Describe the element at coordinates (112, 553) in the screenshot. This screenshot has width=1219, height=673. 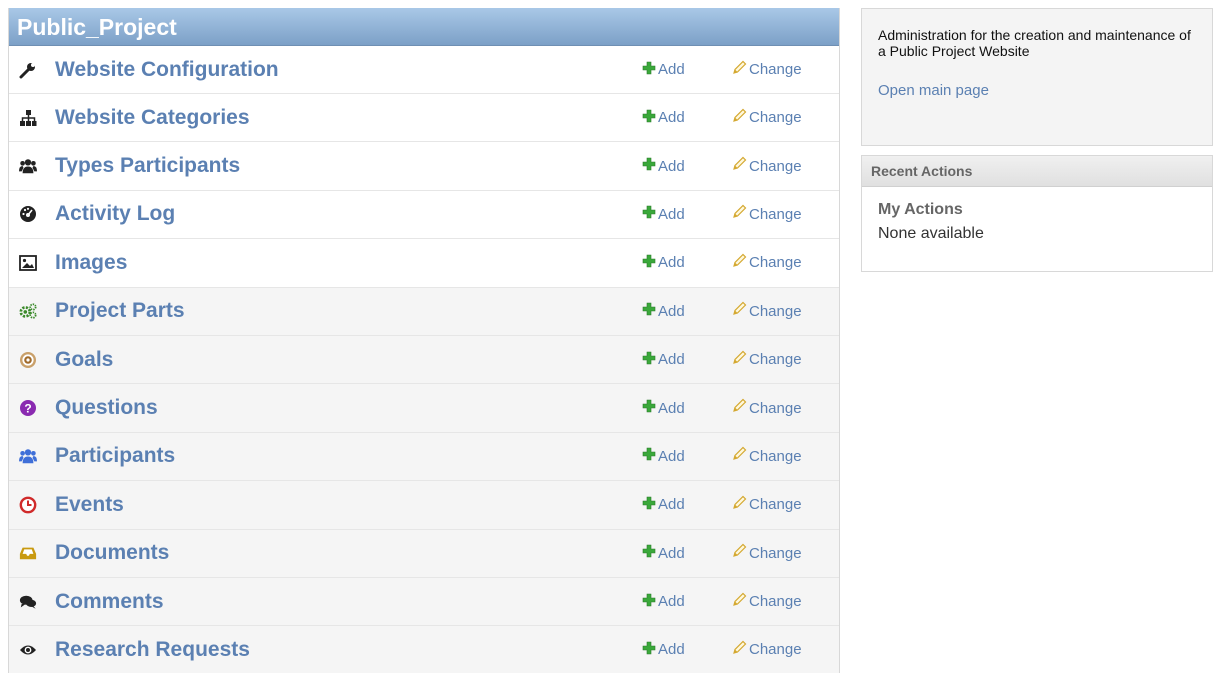
I see `model-link: Documents` at that location.